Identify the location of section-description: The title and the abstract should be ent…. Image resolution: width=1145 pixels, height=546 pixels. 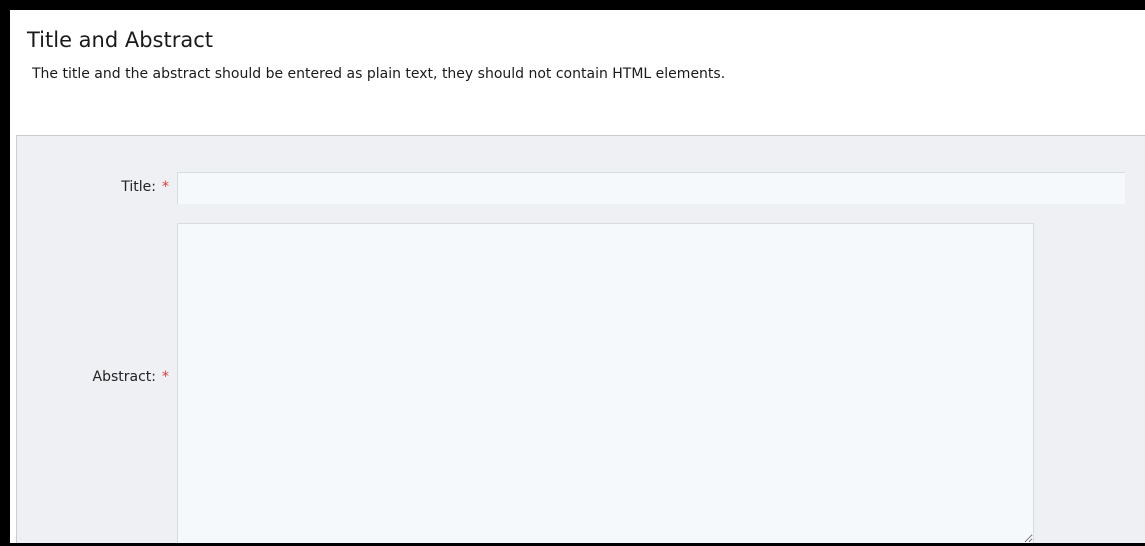
(379, 74).